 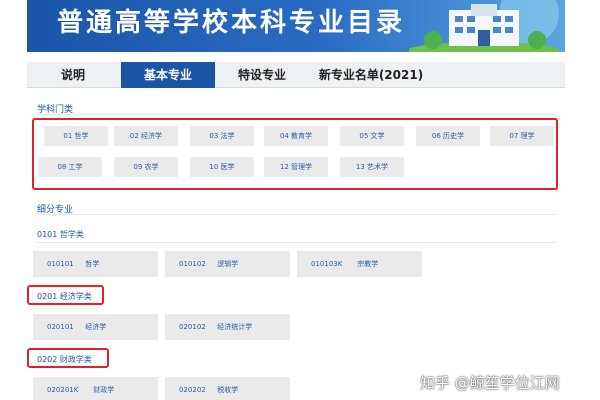 What do you see at coordinates (522, 136) in the screenshot?
I see `discipline-science: 07 理学` at bounding box center [522, 136].